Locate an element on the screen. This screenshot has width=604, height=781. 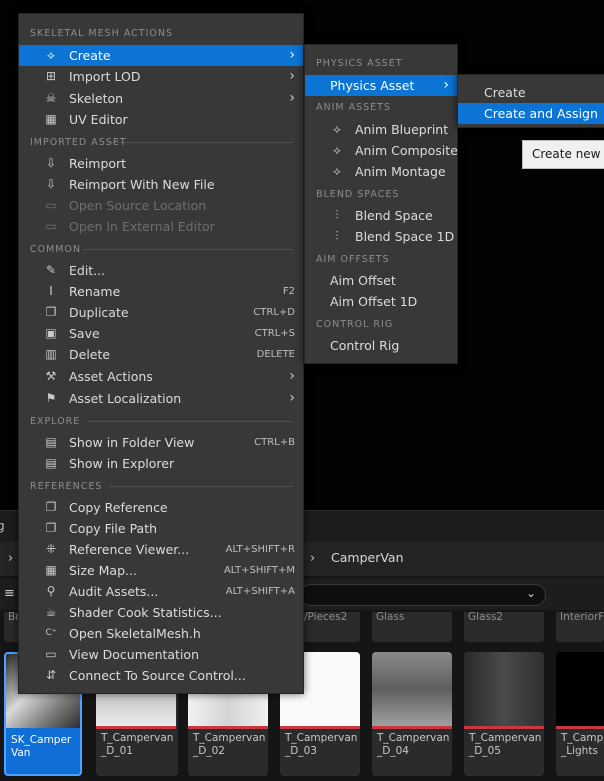
shortcut-label: CTRL+B is located at coordinates (274, 442).